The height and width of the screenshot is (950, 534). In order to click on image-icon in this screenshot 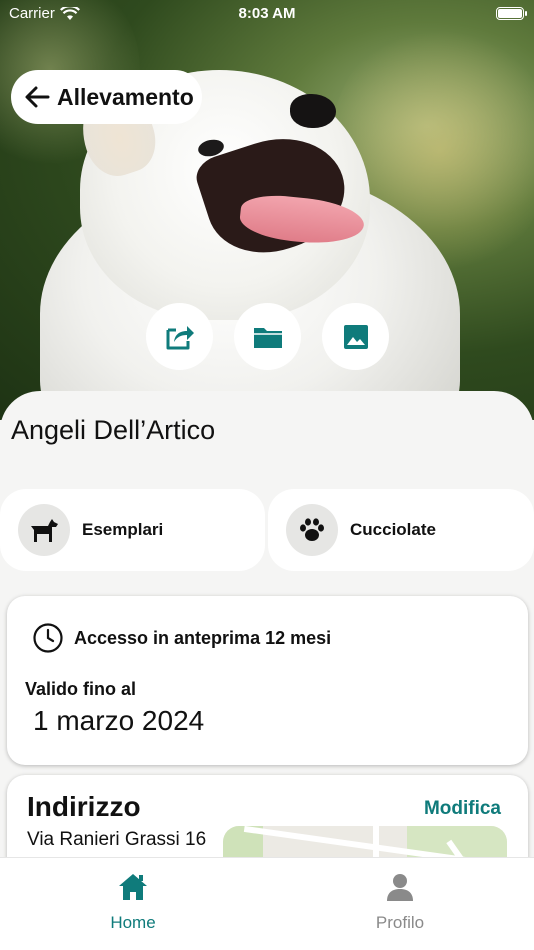, I will do `click(355, 336)`.